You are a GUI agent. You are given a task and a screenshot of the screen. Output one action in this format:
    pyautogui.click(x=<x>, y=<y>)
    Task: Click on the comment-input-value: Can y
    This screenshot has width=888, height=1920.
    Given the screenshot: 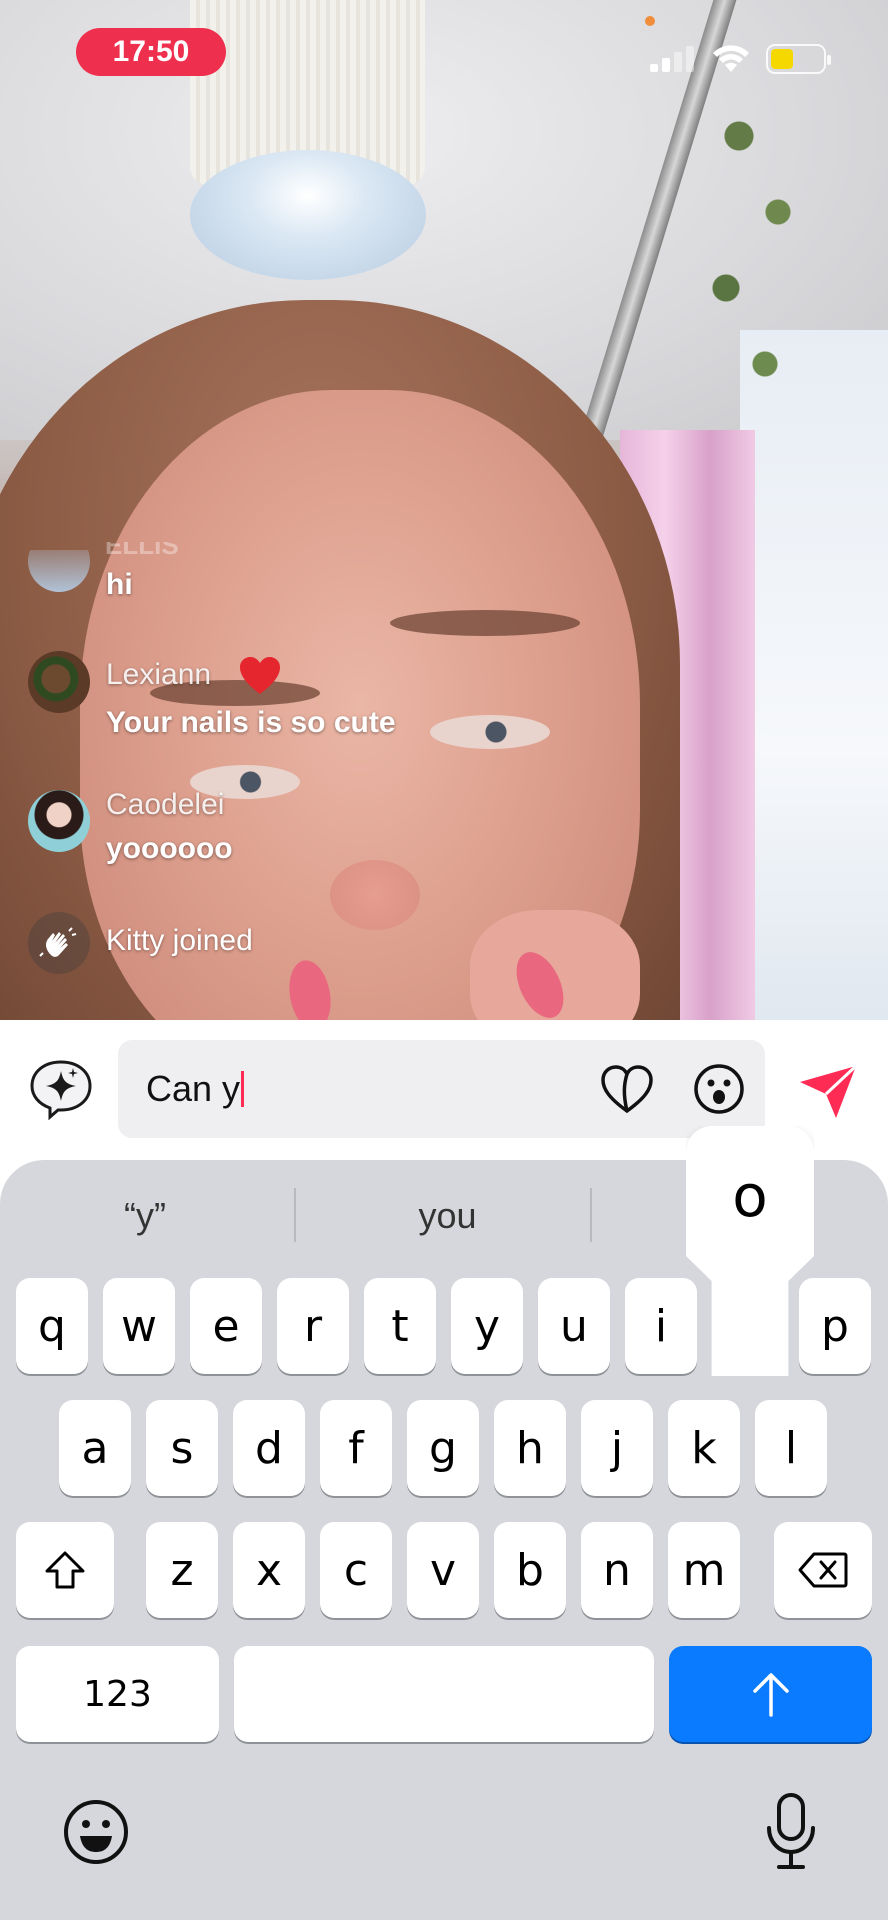 What is the action you would take?
    pyautogui.click(x=195, y=1089)
    